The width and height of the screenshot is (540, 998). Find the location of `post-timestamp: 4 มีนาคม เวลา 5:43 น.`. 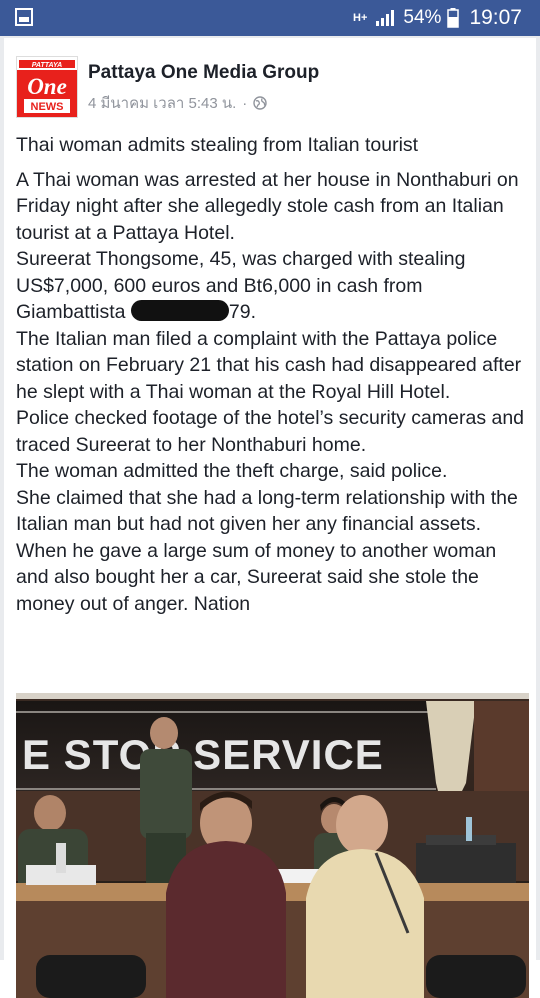

post-timestamp: 4 มีนาคม เวลา 5:43 น. is located at coordinates (162, 103).